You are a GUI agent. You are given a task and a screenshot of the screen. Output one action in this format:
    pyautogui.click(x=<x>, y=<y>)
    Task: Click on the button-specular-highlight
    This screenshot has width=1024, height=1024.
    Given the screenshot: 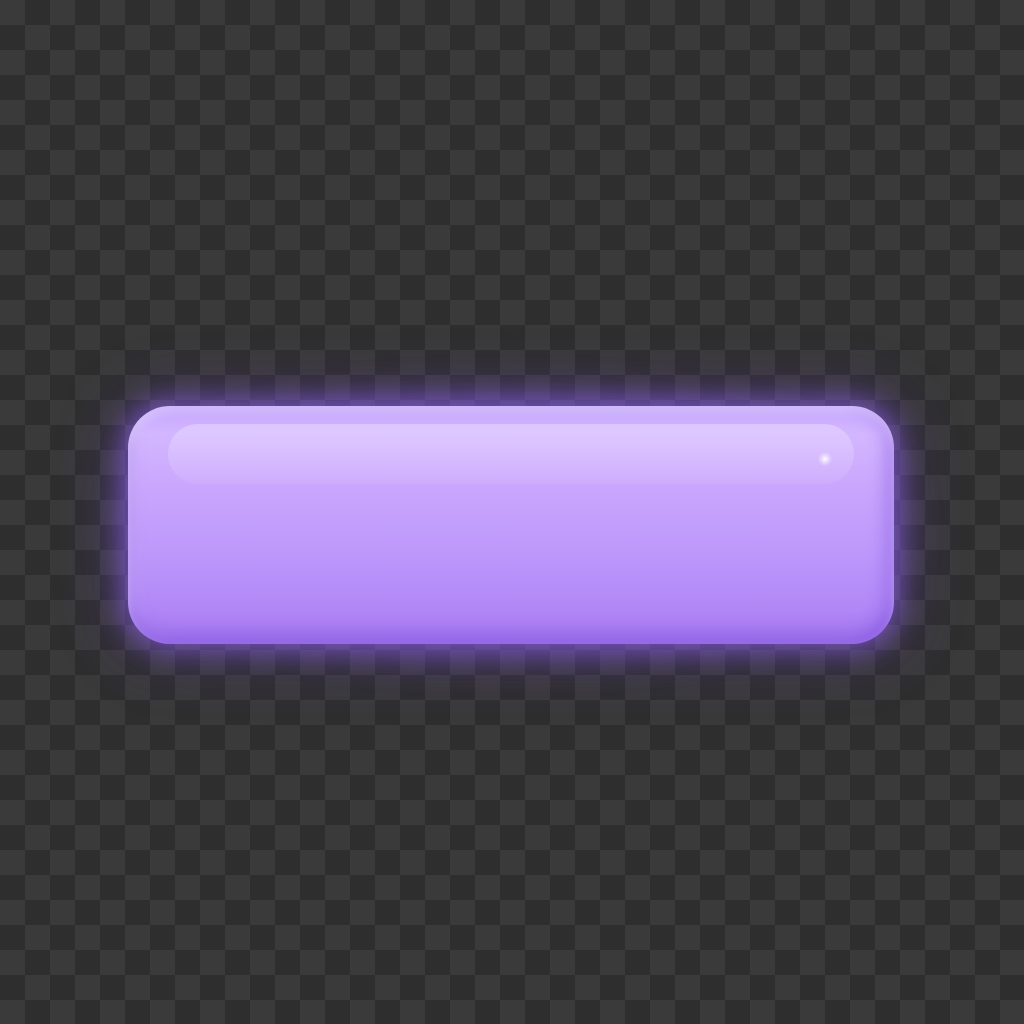 What is the action you would take?
    pyautogui.click(x=825, y=459)
    